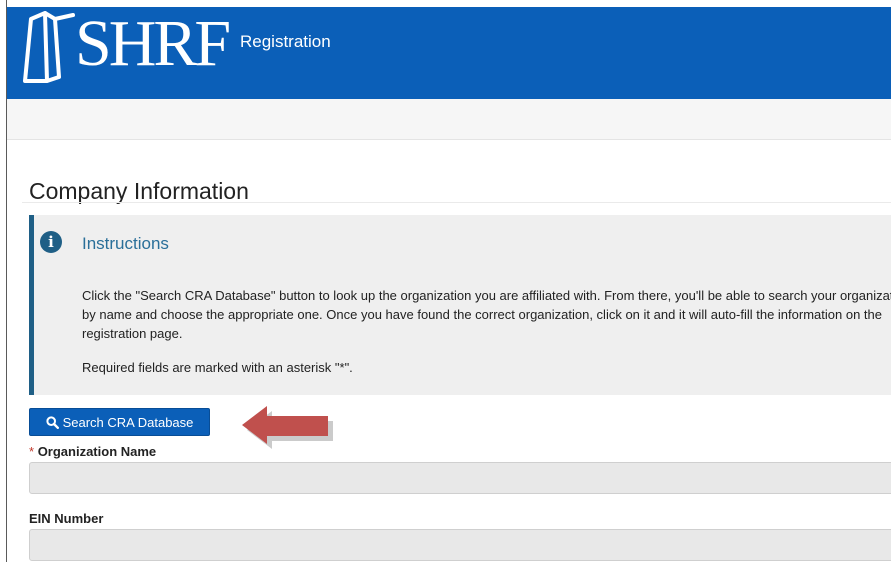 The image size is (891, 562). Describe the element at coordinates (125, 243) in the screenshot. I see `instructions-heading: Instructions` at that location.